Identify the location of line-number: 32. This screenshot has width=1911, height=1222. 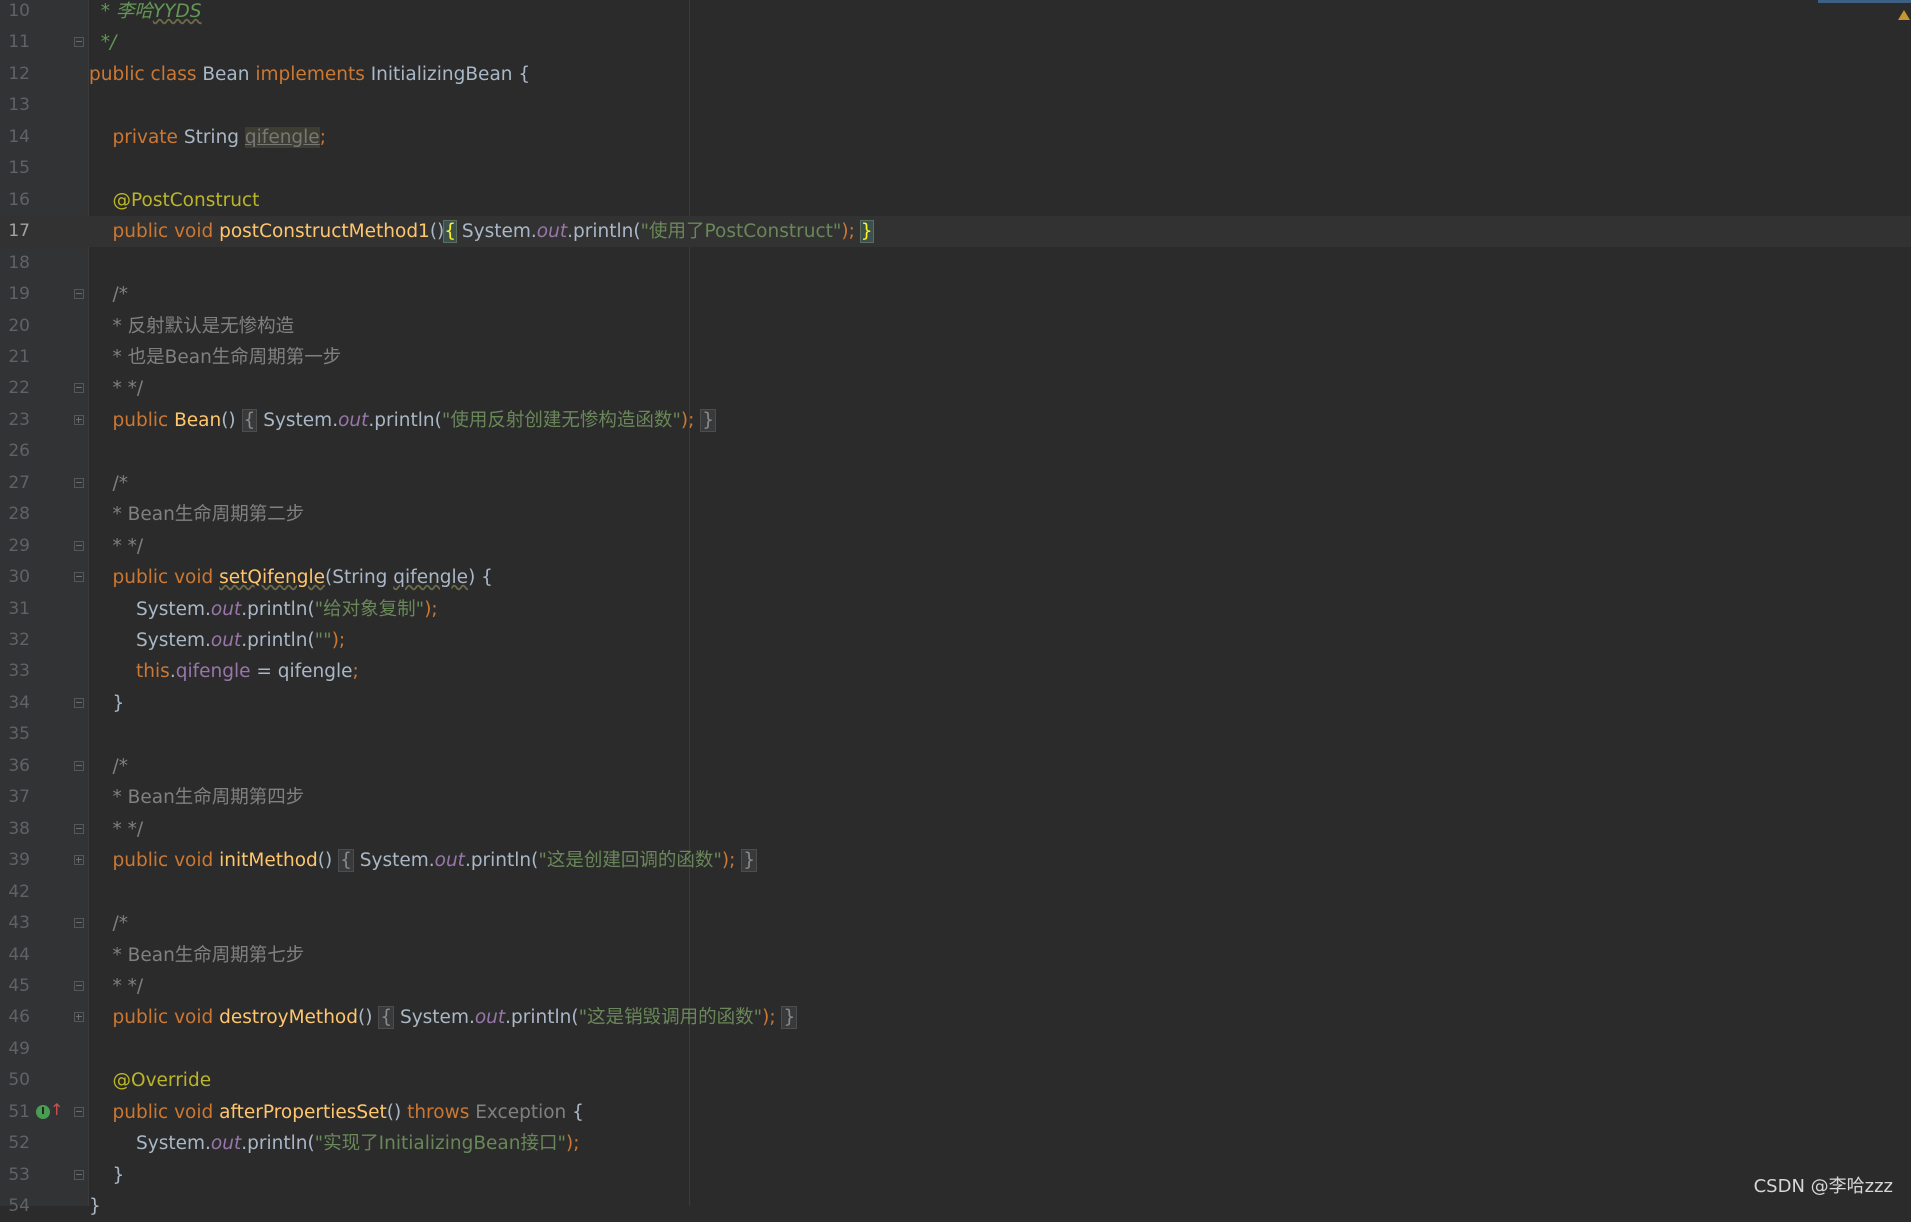
(15, 640).